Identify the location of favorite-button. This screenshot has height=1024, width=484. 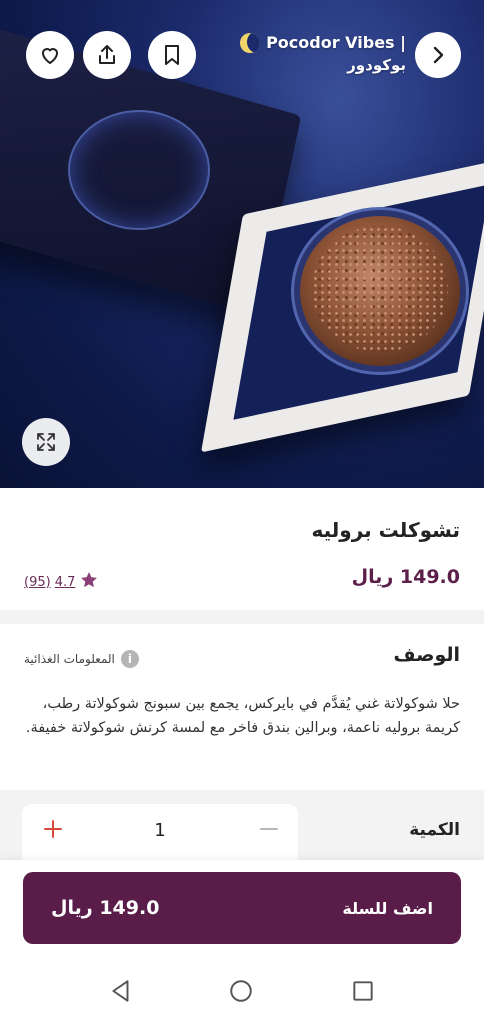
(50, 55).